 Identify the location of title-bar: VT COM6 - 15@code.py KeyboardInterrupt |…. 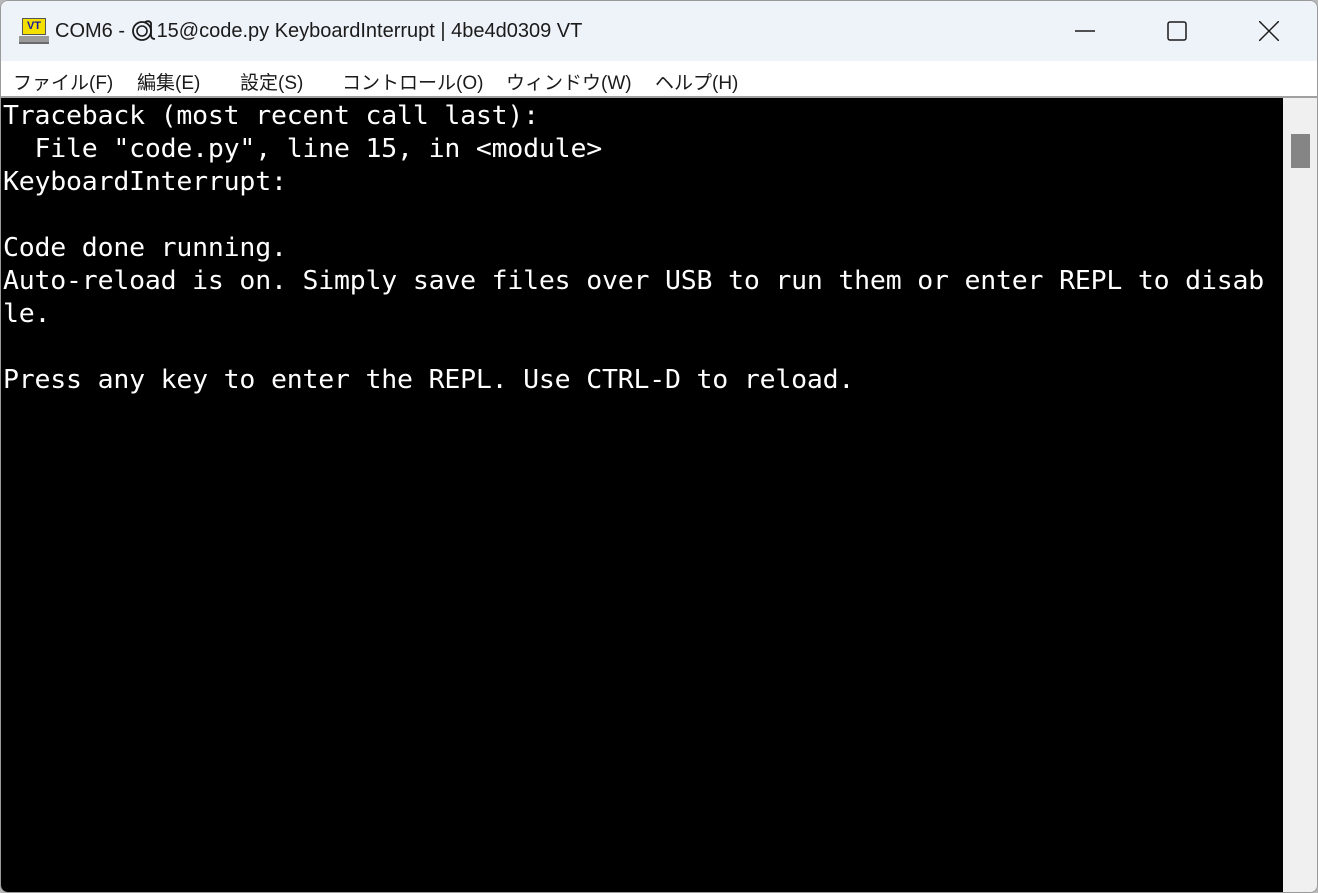
(659, 31).